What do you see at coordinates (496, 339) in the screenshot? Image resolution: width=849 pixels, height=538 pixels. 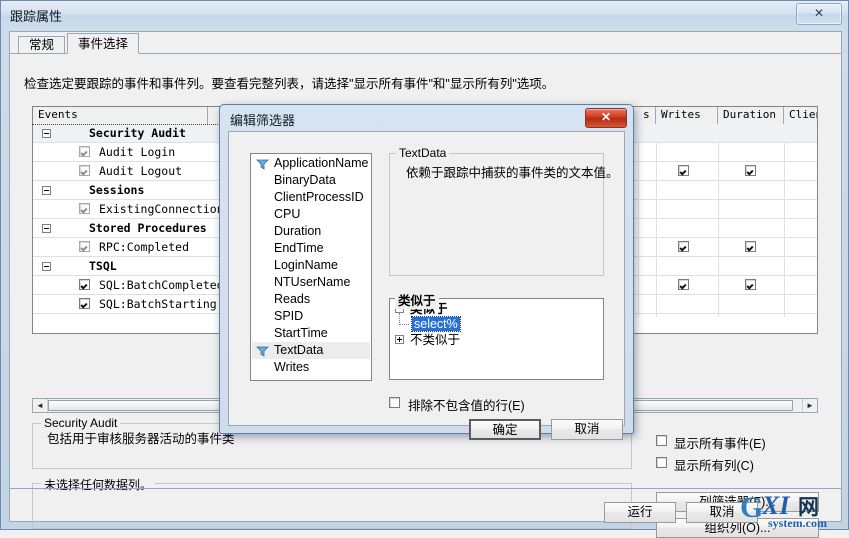 I see `filter-tree: 类似于 select% 不类似于` at bounding box center [496, 339].